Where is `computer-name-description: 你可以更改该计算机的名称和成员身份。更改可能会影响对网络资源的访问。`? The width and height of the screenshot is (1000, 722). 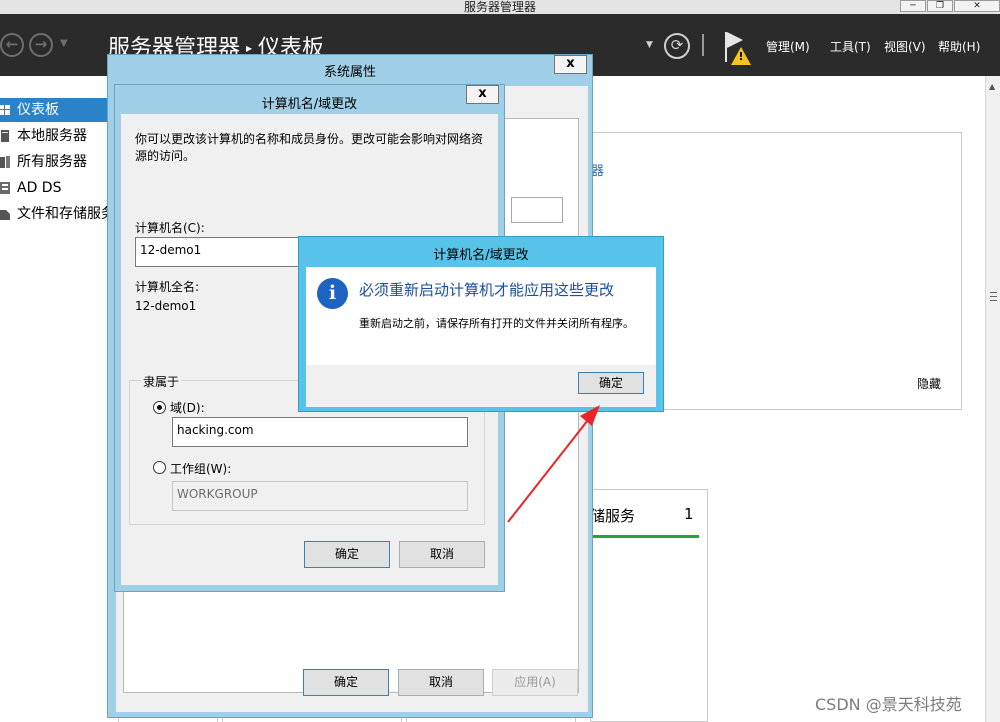 computer-name-description: 你可以更改该计算机的名称和成员身份。更改可能会影响对网络资源的访问。 is located at coordinates (309, 147).